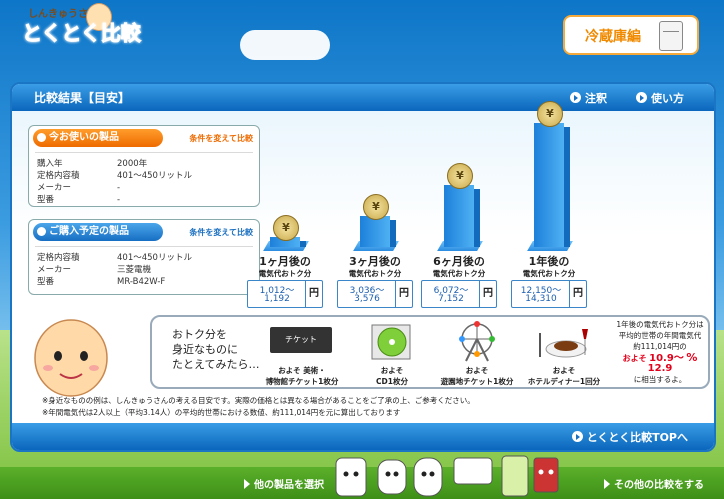 Image resolution: width=724 pixels, height=499 pixels. I want to click on other-comparison-link: その他の比較をする, so click(654, 483).